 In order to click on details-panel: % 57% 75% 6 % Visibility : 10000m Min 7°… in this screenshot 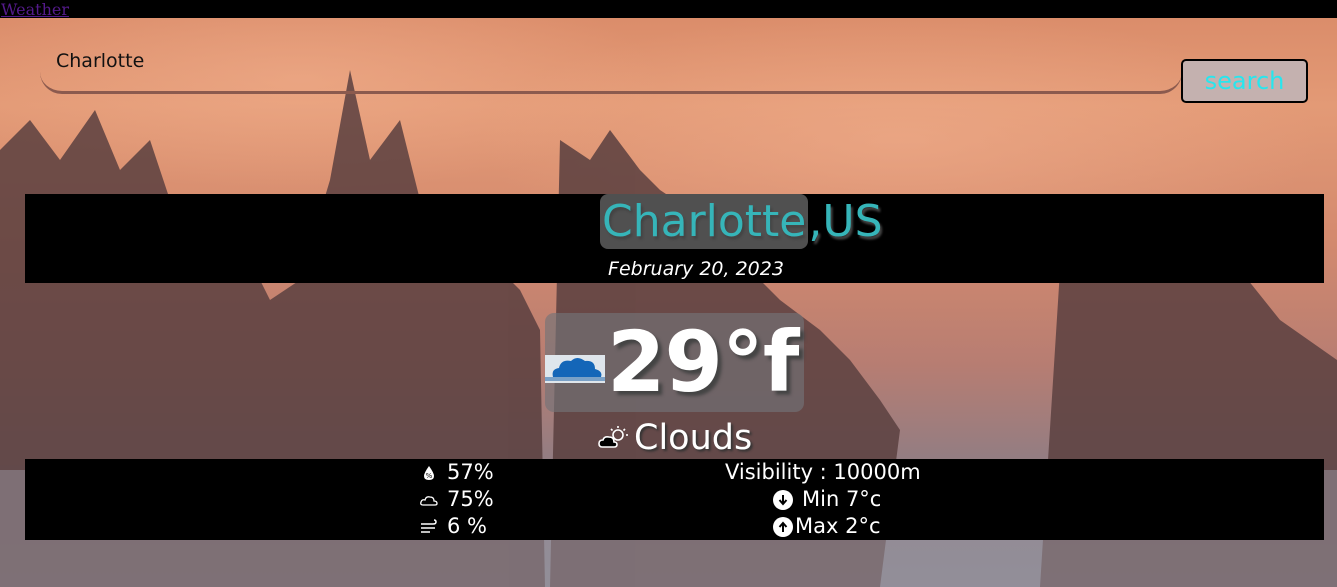, I will do `click(674, 499)`.